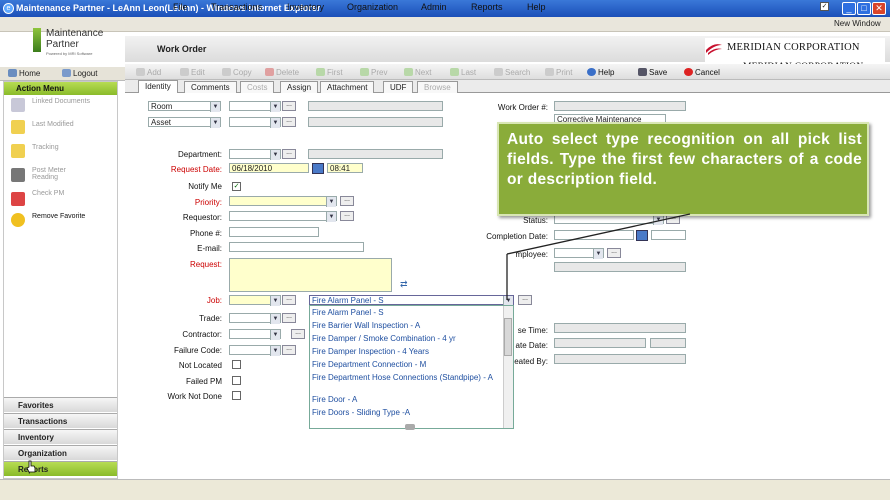  Describe the element at coordinates (148, 72) in the screenshot. I see `add-button: Add` at that location.